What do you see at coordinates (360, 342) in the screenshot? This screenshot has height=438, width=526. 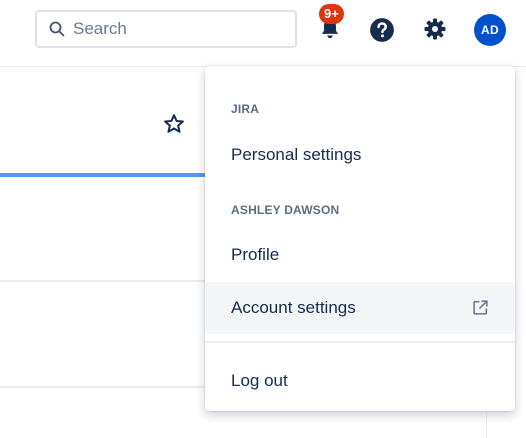 I see `menu-divider` at bounding box center [360, 342].